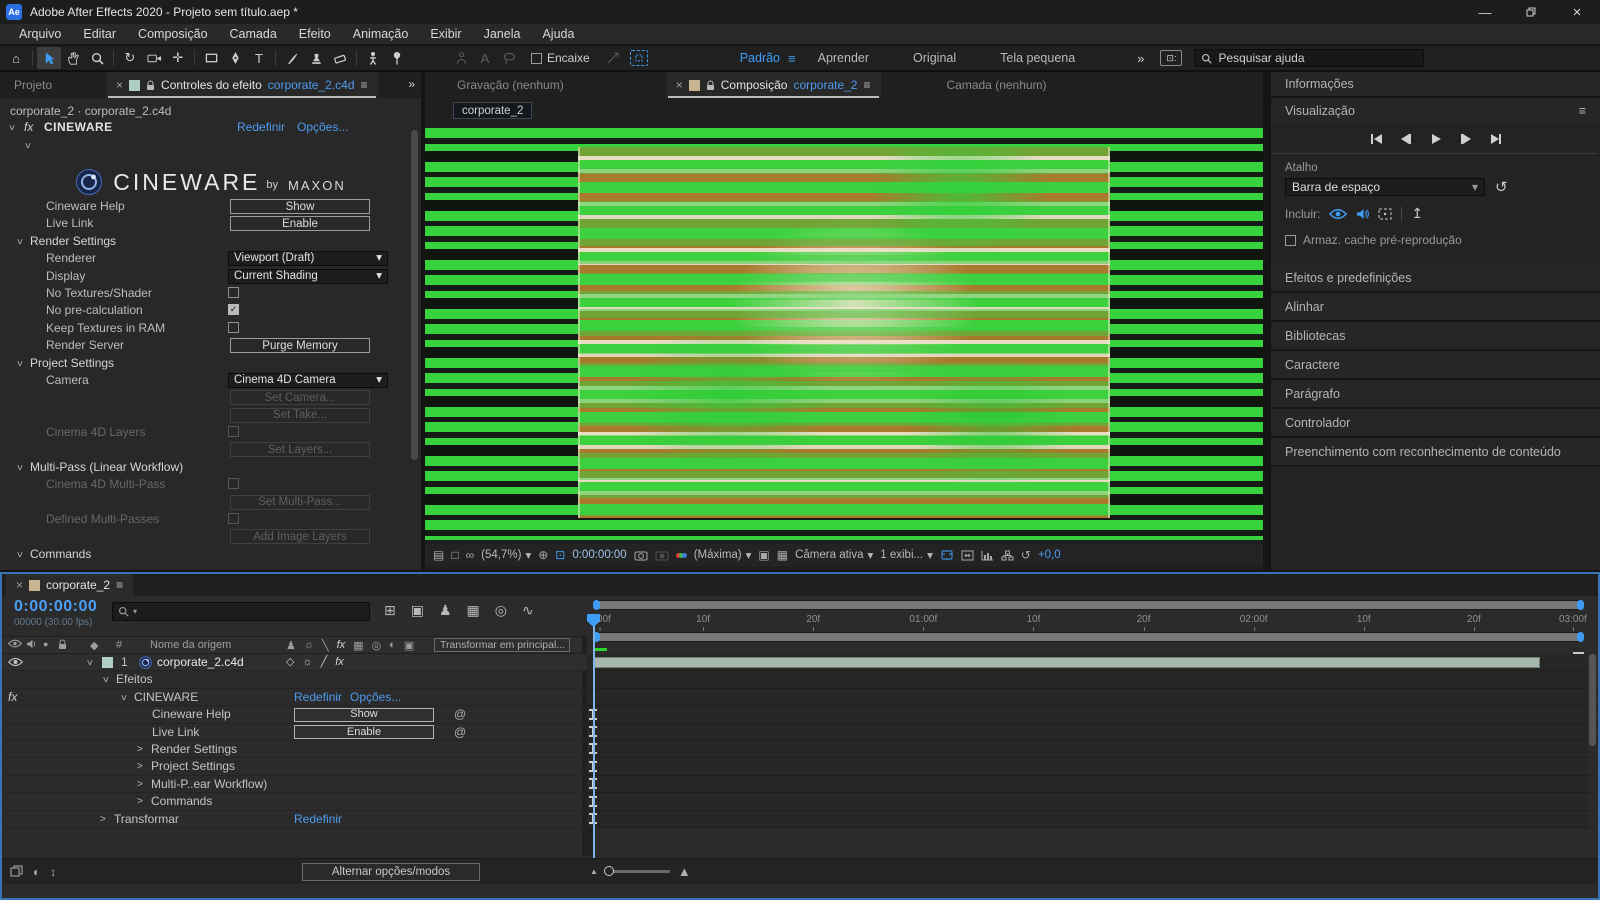  I want to click on effect-row: > Project Settings, so click(210, 363).